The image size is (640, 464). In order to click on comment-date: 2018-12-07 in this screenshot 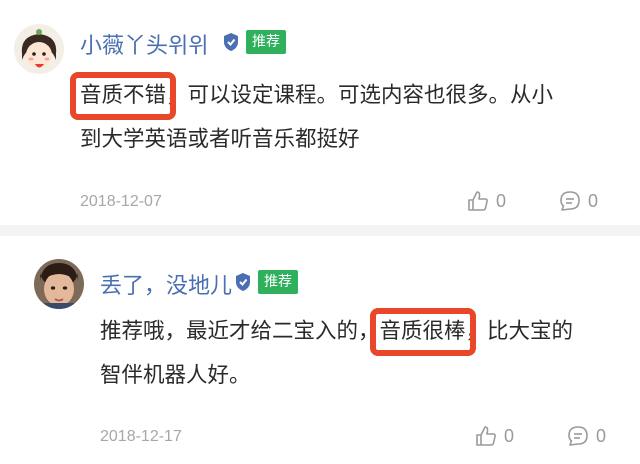, I will do `click(121, 201)`.